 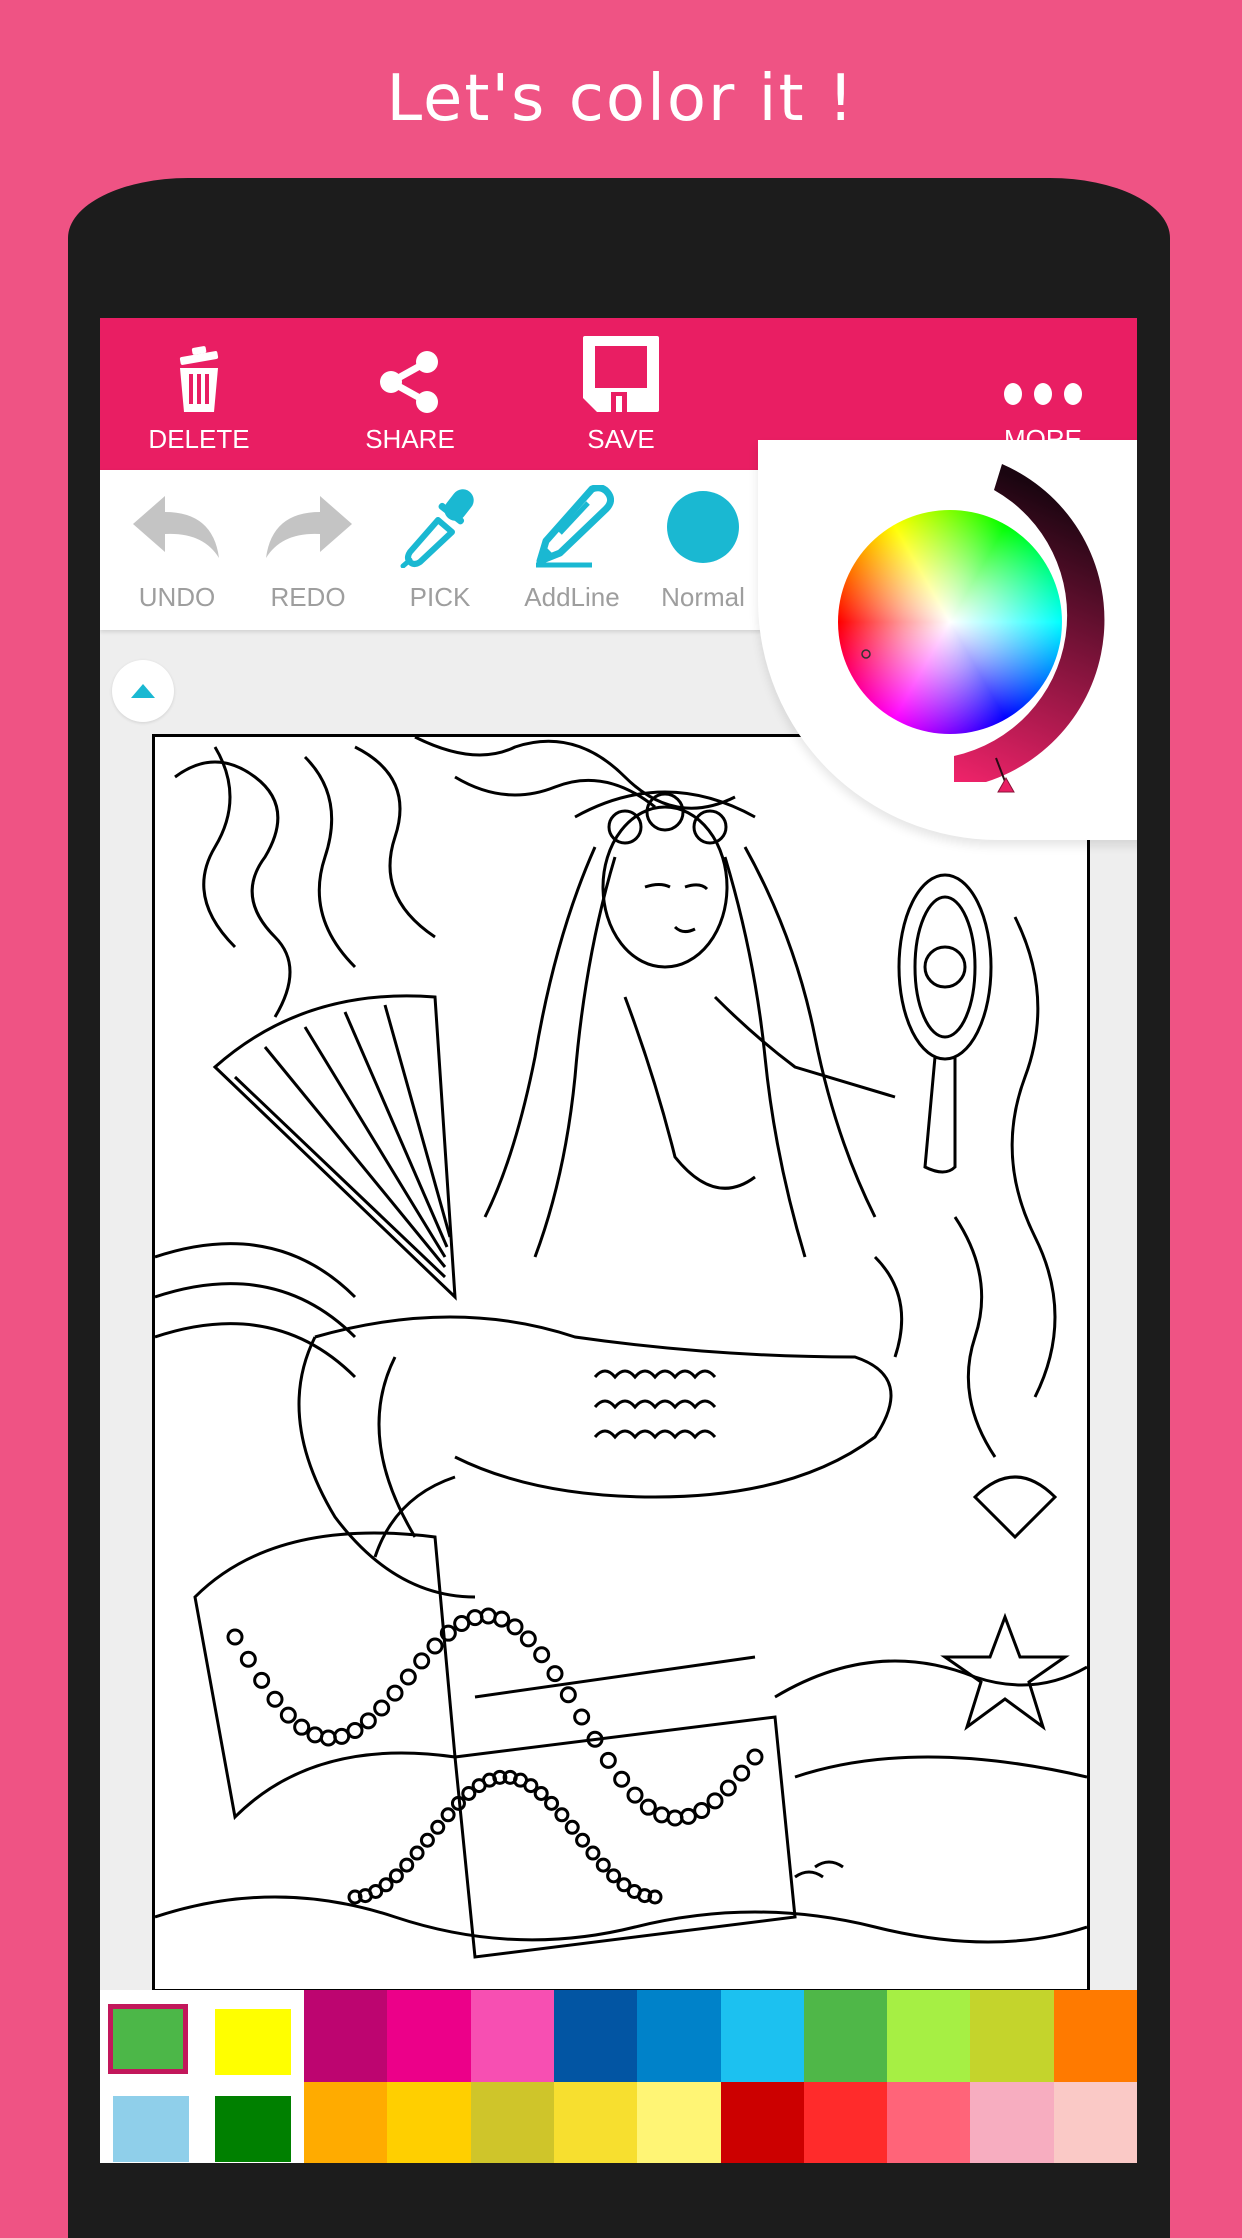 I want to click on share-icon, so click(x=409, y=382).